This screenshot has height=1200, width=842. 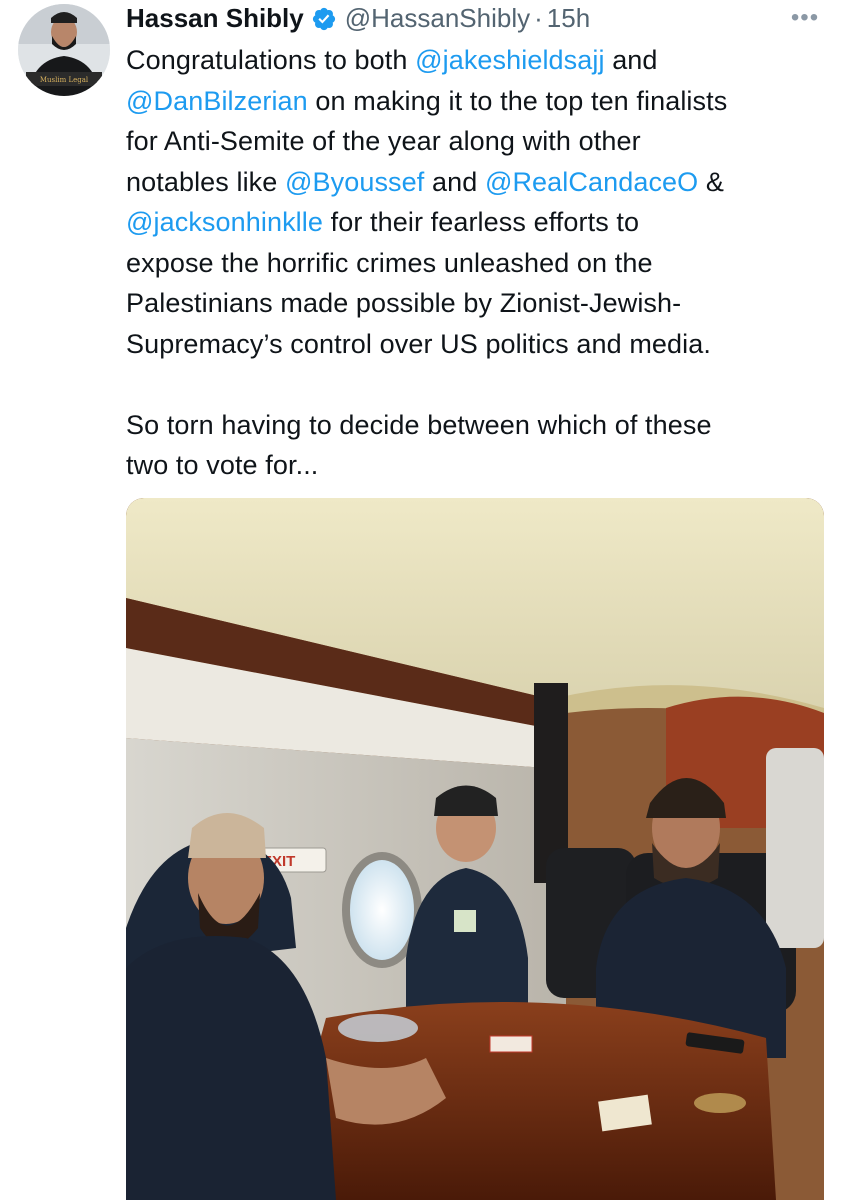 What do you see at coordinates (481, 222) in the screenshot?
I see `text-segment: for their fearless efforts to` at bounding box center [481, 222].